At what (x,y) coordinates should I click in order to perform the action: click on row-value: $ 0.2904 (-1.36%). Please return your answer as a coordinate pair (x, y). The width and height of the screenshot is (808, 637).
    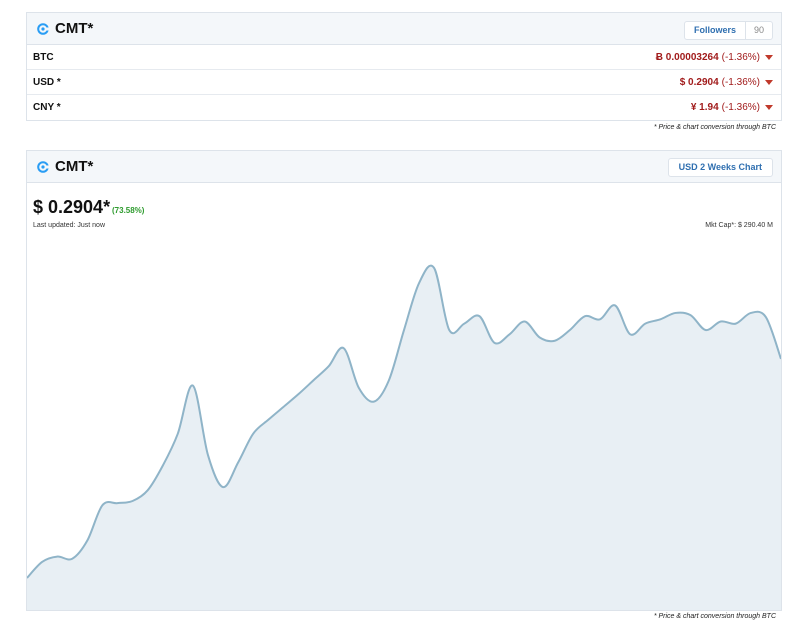
    Looking at the image, I should click on (726, 82).